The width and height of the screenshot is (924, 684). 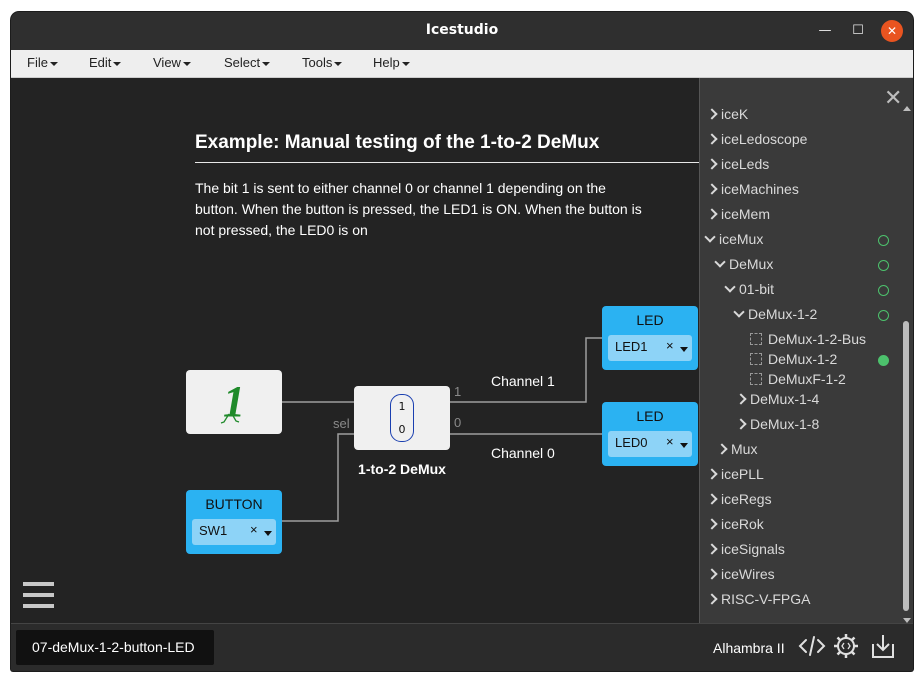 I want to click on board-name: Alhambra II, so click(x=749, y=648).